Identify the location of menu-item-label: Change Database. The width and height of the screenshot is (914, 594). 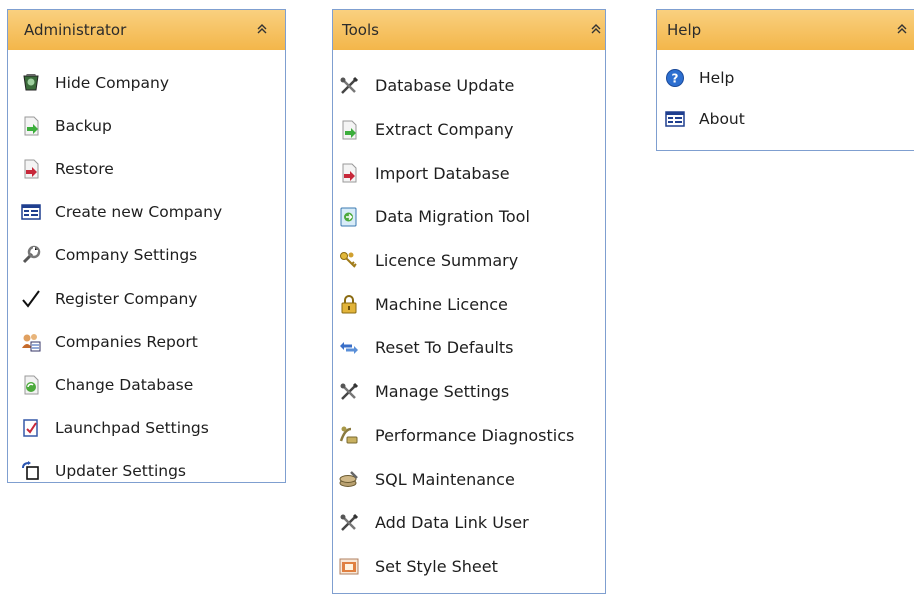
(124, 384).